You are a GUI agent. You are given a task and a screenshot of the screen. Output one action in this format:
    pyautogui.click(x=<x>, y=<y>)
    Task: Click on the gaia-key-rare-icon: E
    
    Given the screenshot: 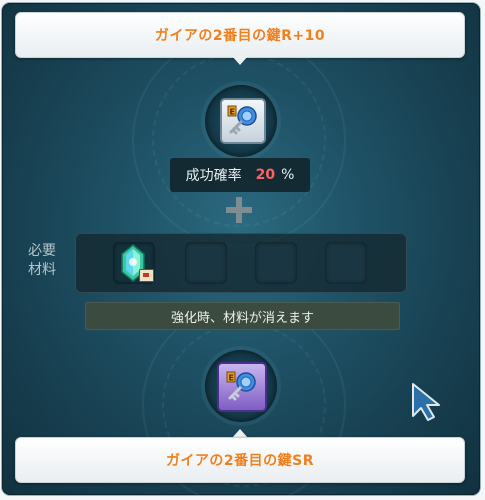 What is the action you would take?
    pyautogui.click(x=243, y=121)
    